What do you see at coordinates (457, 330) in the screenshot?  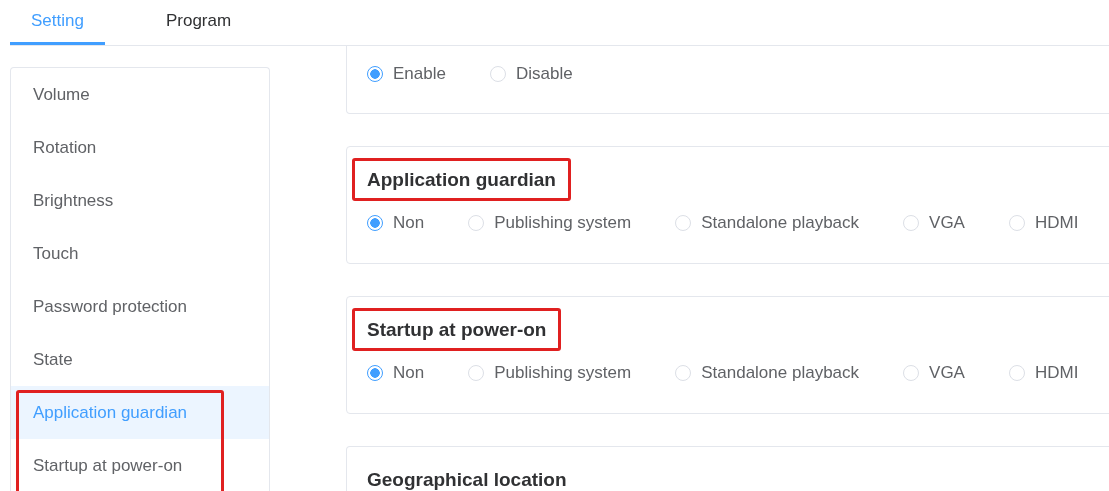 I see `section-title: Startup at power-on` at bounding box center [457, 330].